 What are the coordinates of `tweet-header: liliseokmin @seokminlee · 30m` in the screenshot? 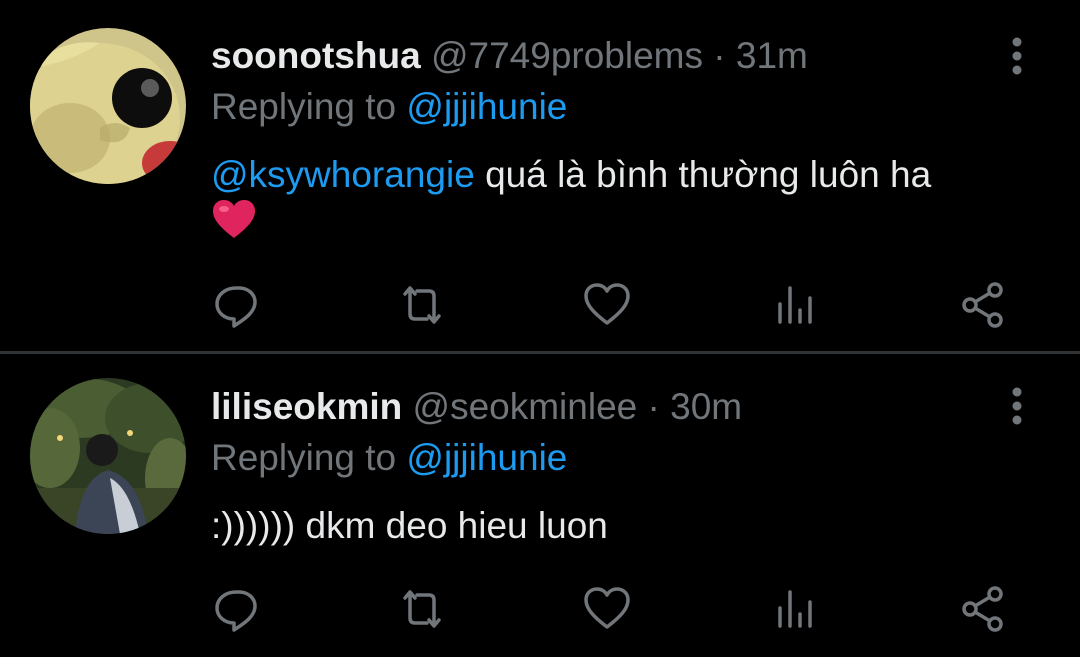 It's located at (476, 407).